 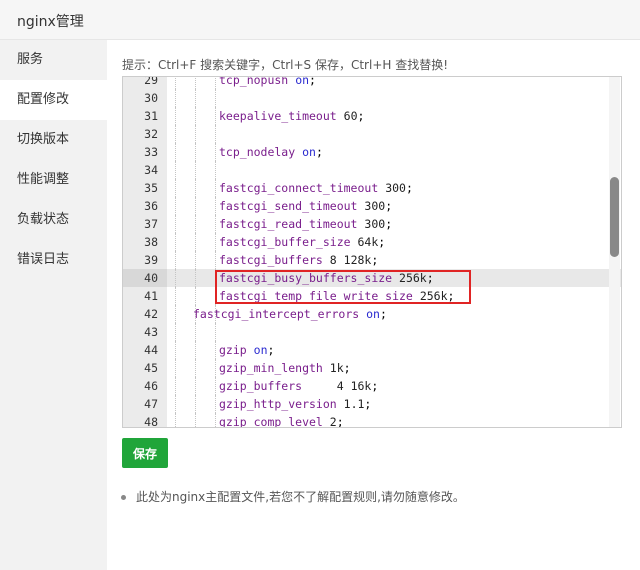 I want to click on code-text: gzip_http_version 1.1;, so click(x=295, y=404).